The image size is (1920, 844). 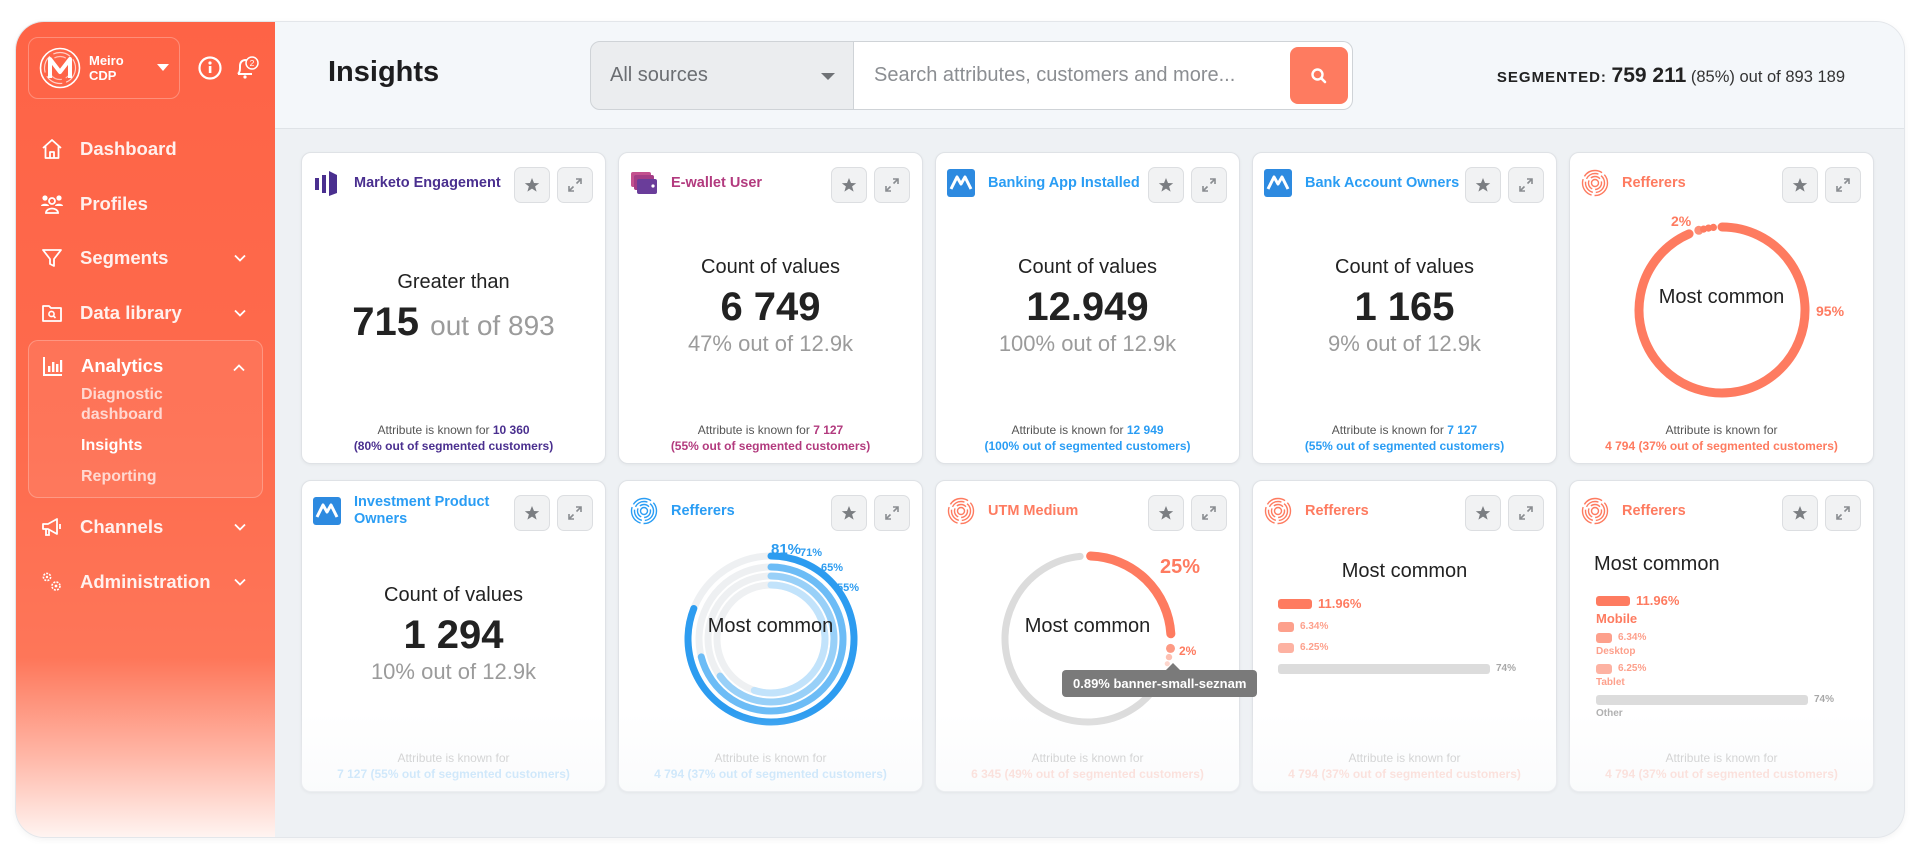 I want to click on search-box, so click(x=1103, y=75).